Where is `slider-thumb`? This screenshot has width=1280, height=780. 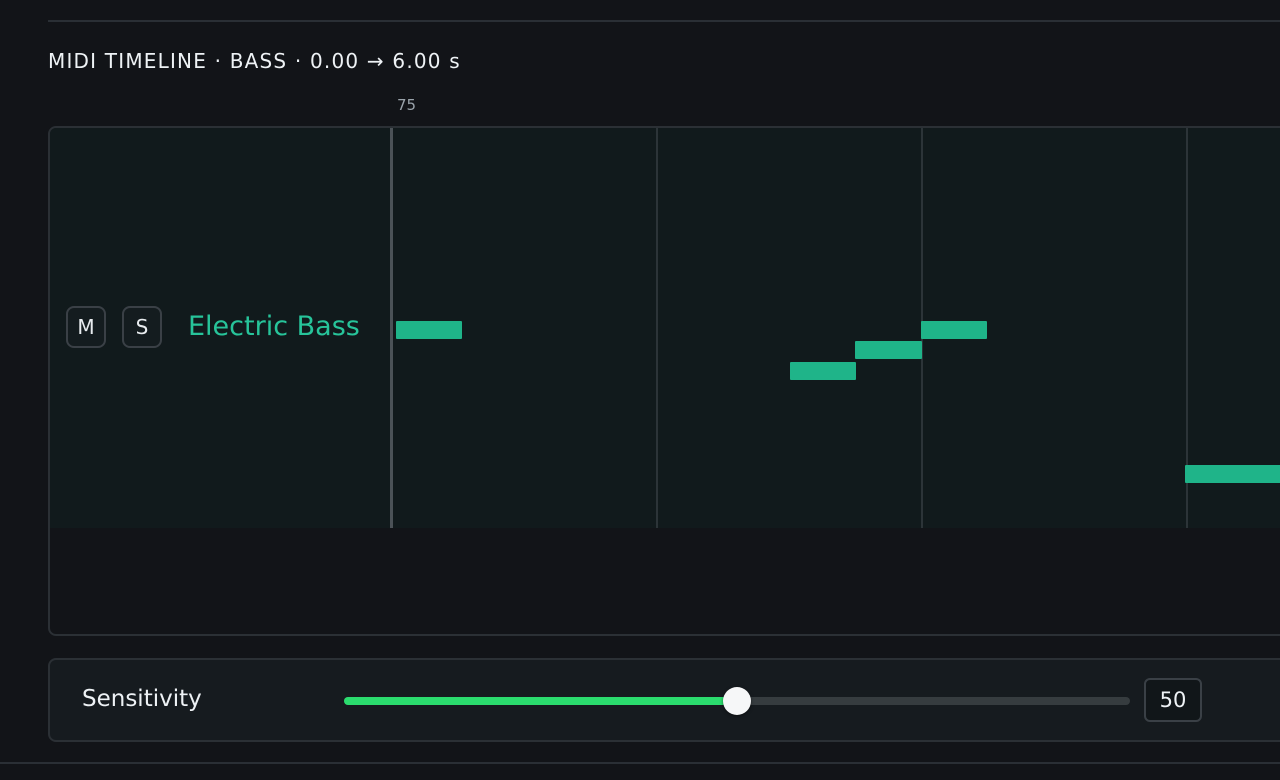 slider-thumb is located at coordinates (737, 701).